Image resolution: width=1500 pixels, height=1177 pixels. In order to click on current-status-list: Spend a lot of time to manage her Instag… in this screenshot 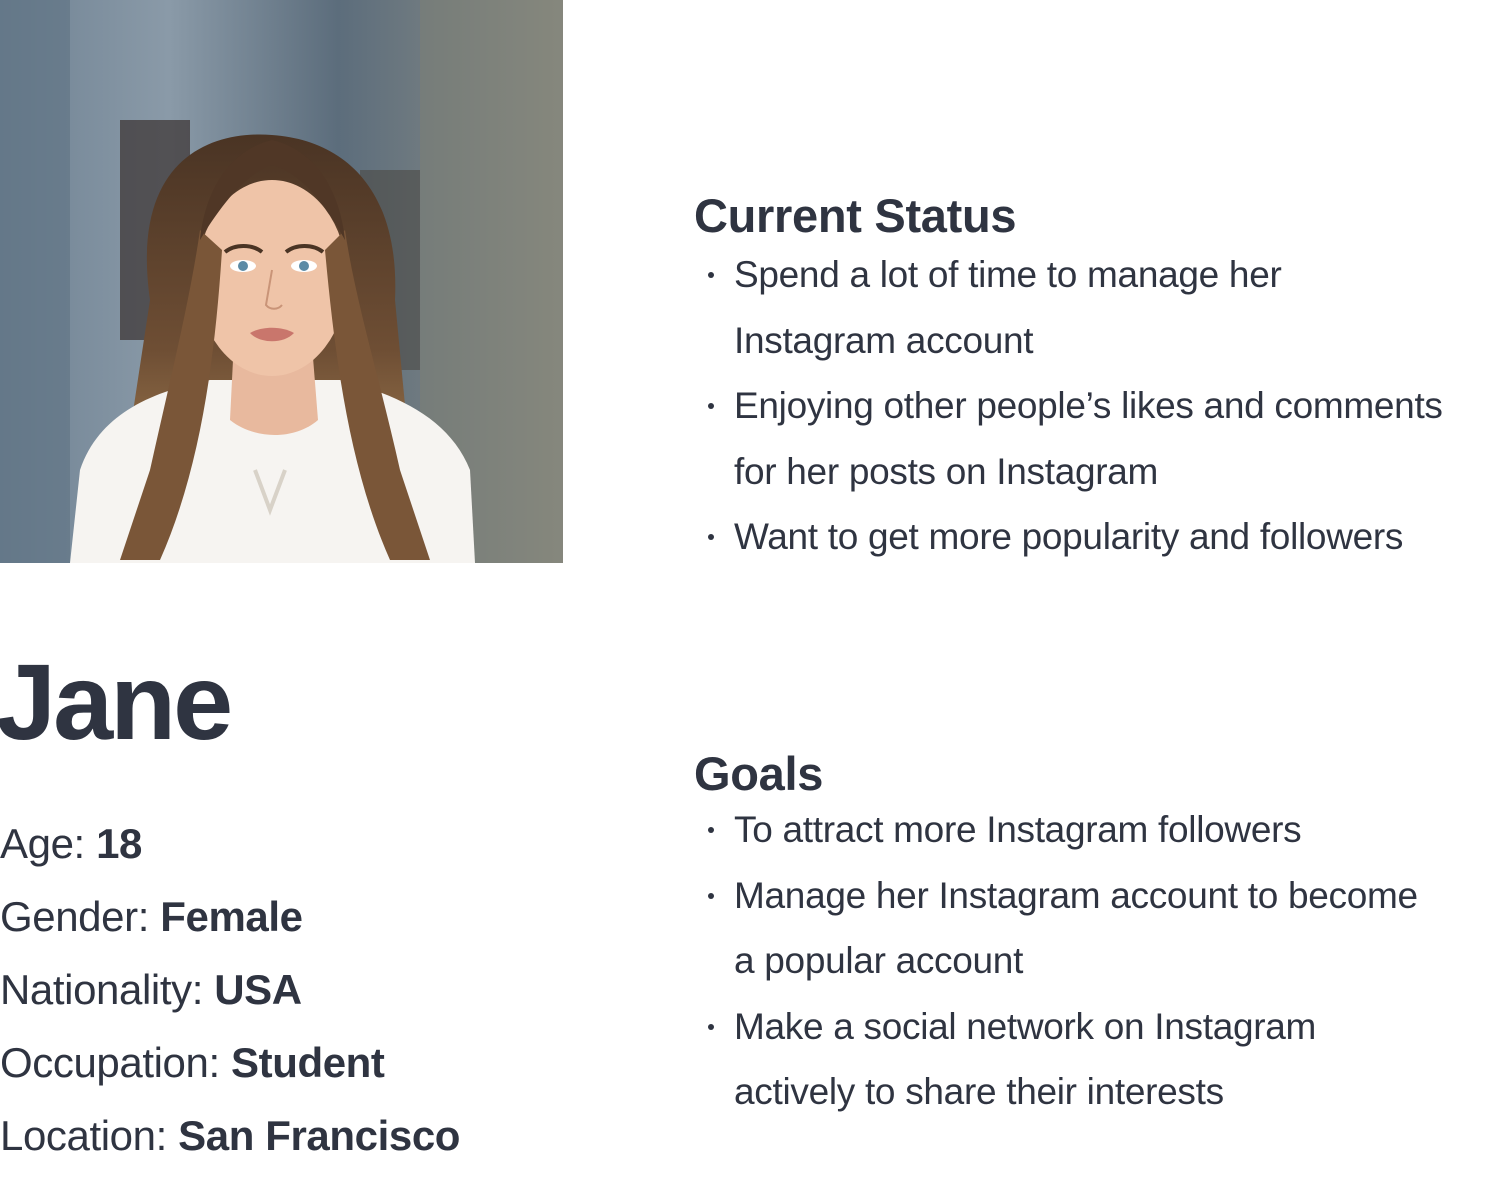, I will do `click(1097, 406)`.